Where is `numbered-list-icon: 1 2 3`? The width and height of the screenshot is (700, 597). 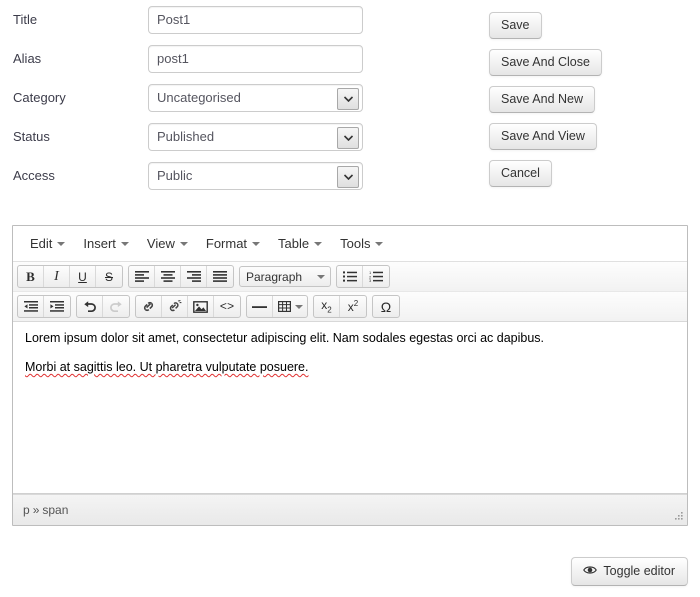 numbered-list-icon: 1 2 3 is located at coordinates (376, 276).